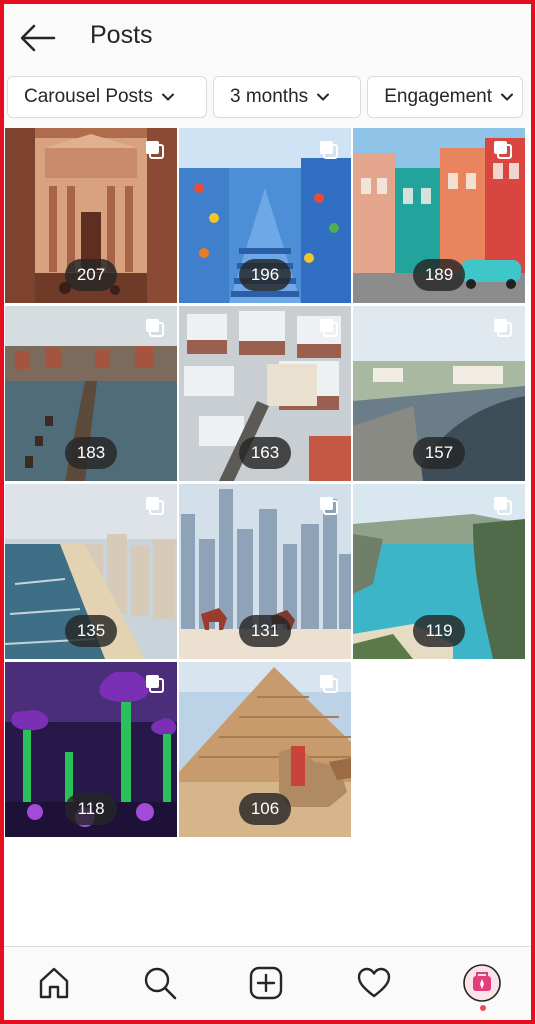 The height and width of the screenshot is (1024, 535). I want to click on filter-sort-metric: Engagement, so click(445, 97).